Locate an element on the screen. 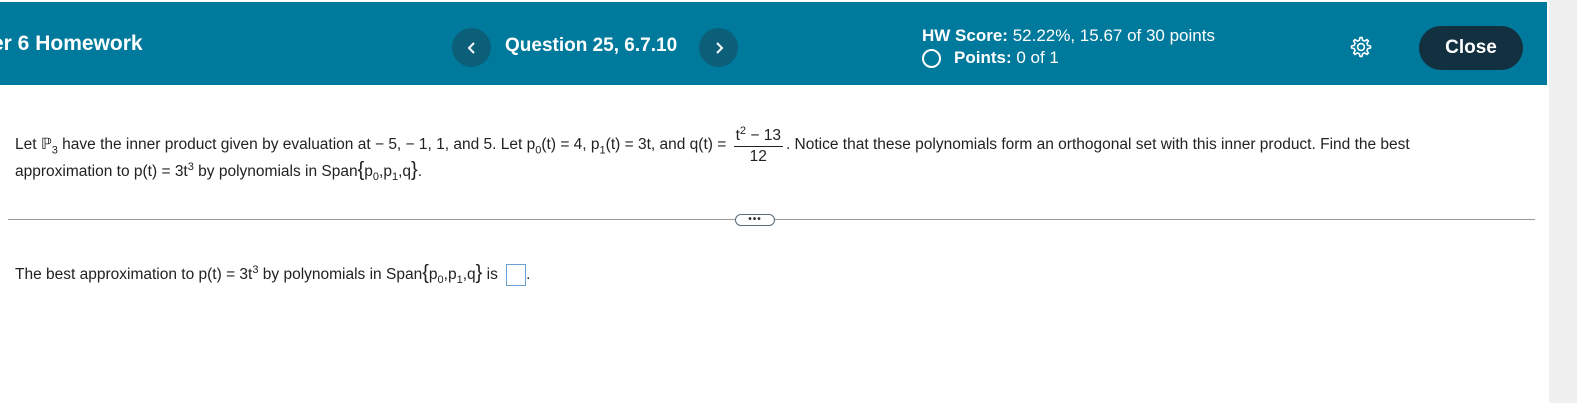  chevron-right-icon is located at coordinates (719, 47).